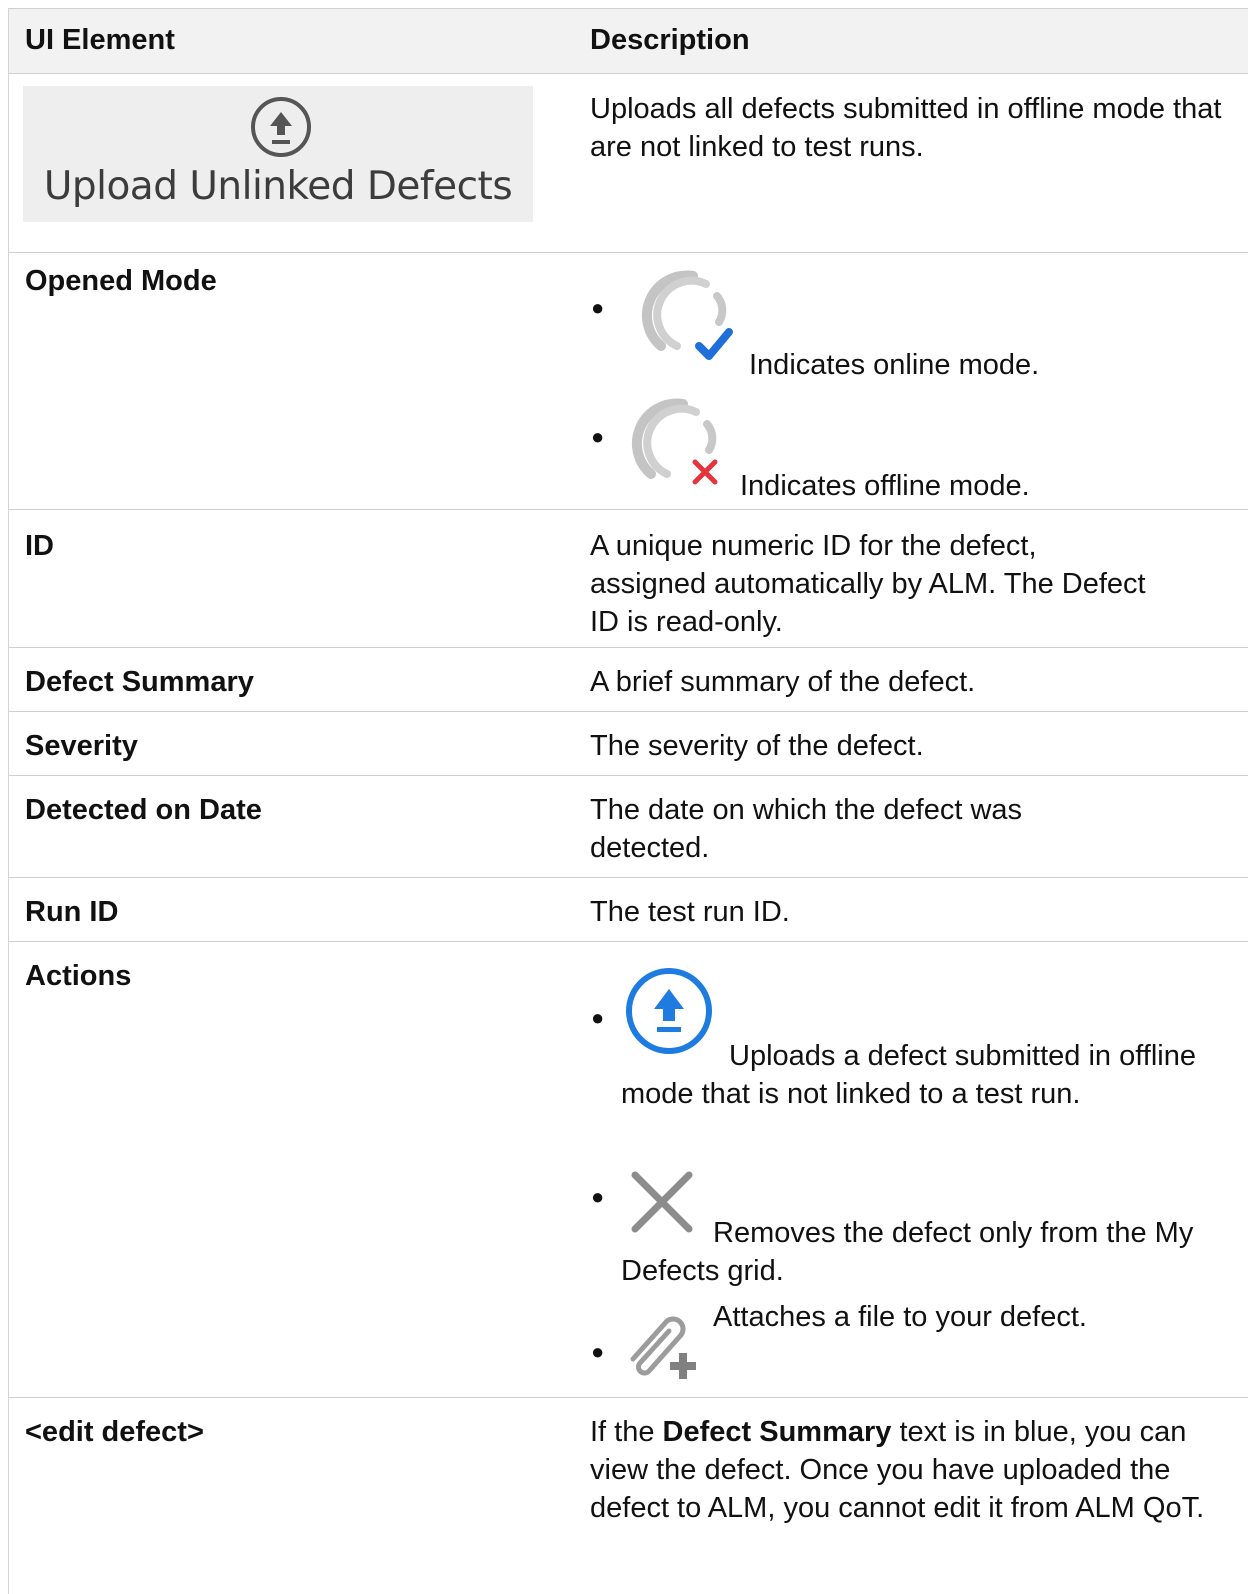 Image resolution: width=1248 pixels, height=1594 pixels. Describe the element at coordinates (281, 127) in the screenshot. I see `upload-circle-icon` at that location.